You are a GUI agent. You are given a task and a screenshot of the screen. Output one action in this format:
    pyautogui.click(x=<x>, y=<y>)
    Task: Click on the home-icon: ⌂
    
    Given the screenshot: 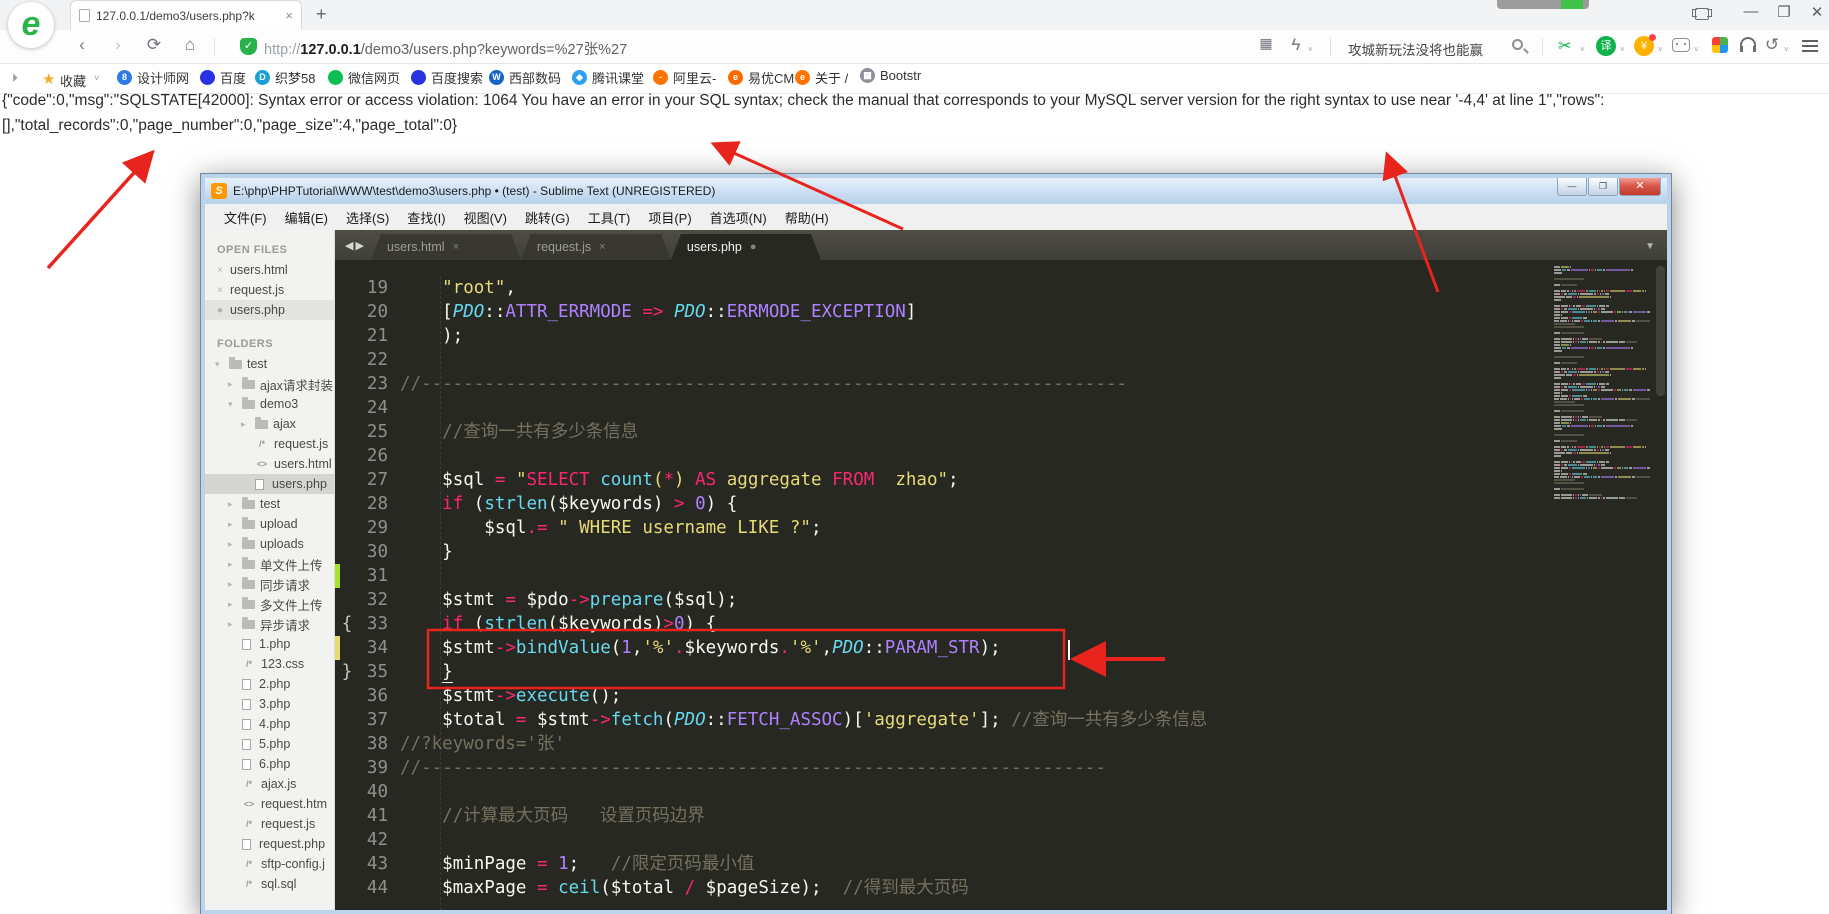 What is the action you would take?
    pyautogui.click(x=190, y=45)
    